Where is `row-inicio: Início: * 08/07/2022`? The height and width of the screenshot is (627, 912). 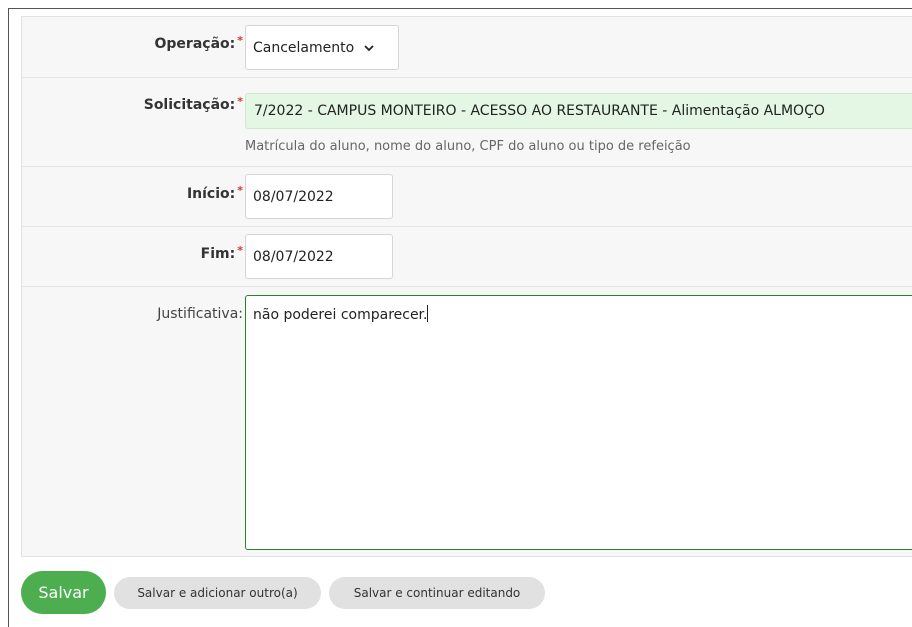 row-inicio: Início: * 08/07/2022 is located at coordinates (467, 197).